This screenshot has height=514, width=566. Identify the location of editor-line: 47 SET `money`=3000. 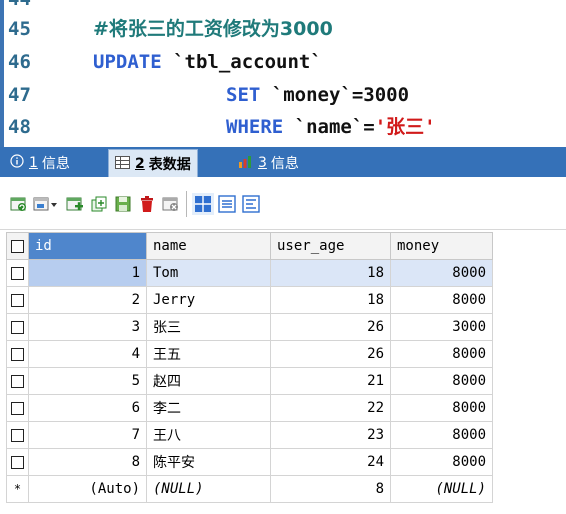
(283, 95).